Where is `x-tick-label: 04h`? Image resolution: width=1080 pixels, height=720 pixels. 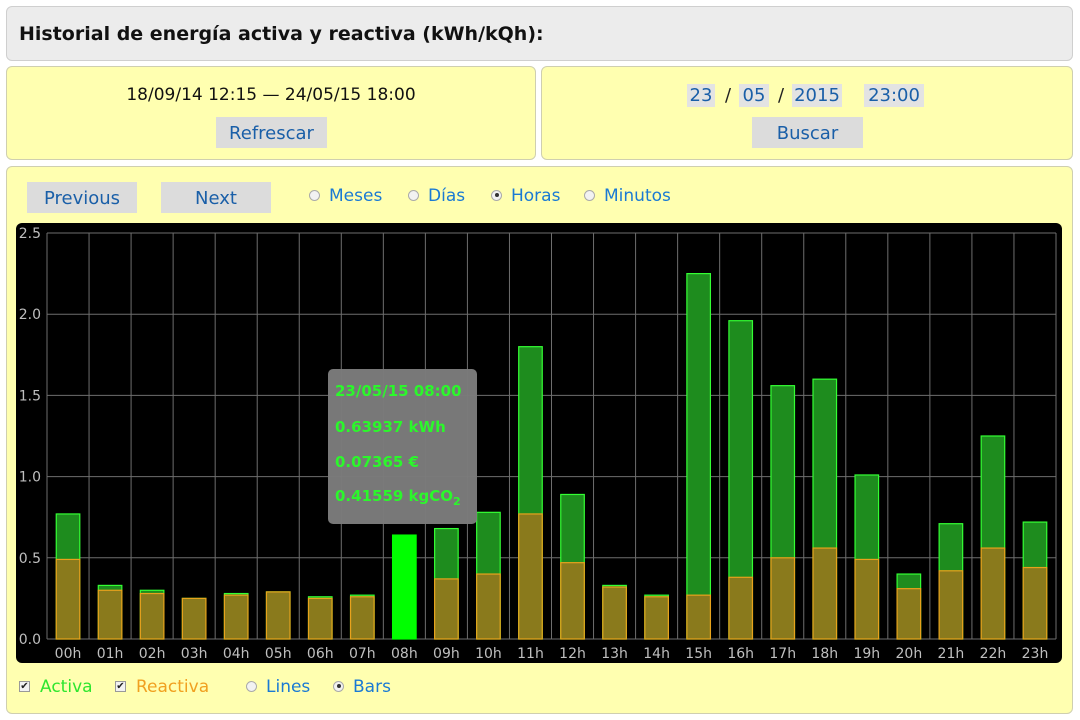 x-tick-label: 04h is located at coordinates (236, 654).